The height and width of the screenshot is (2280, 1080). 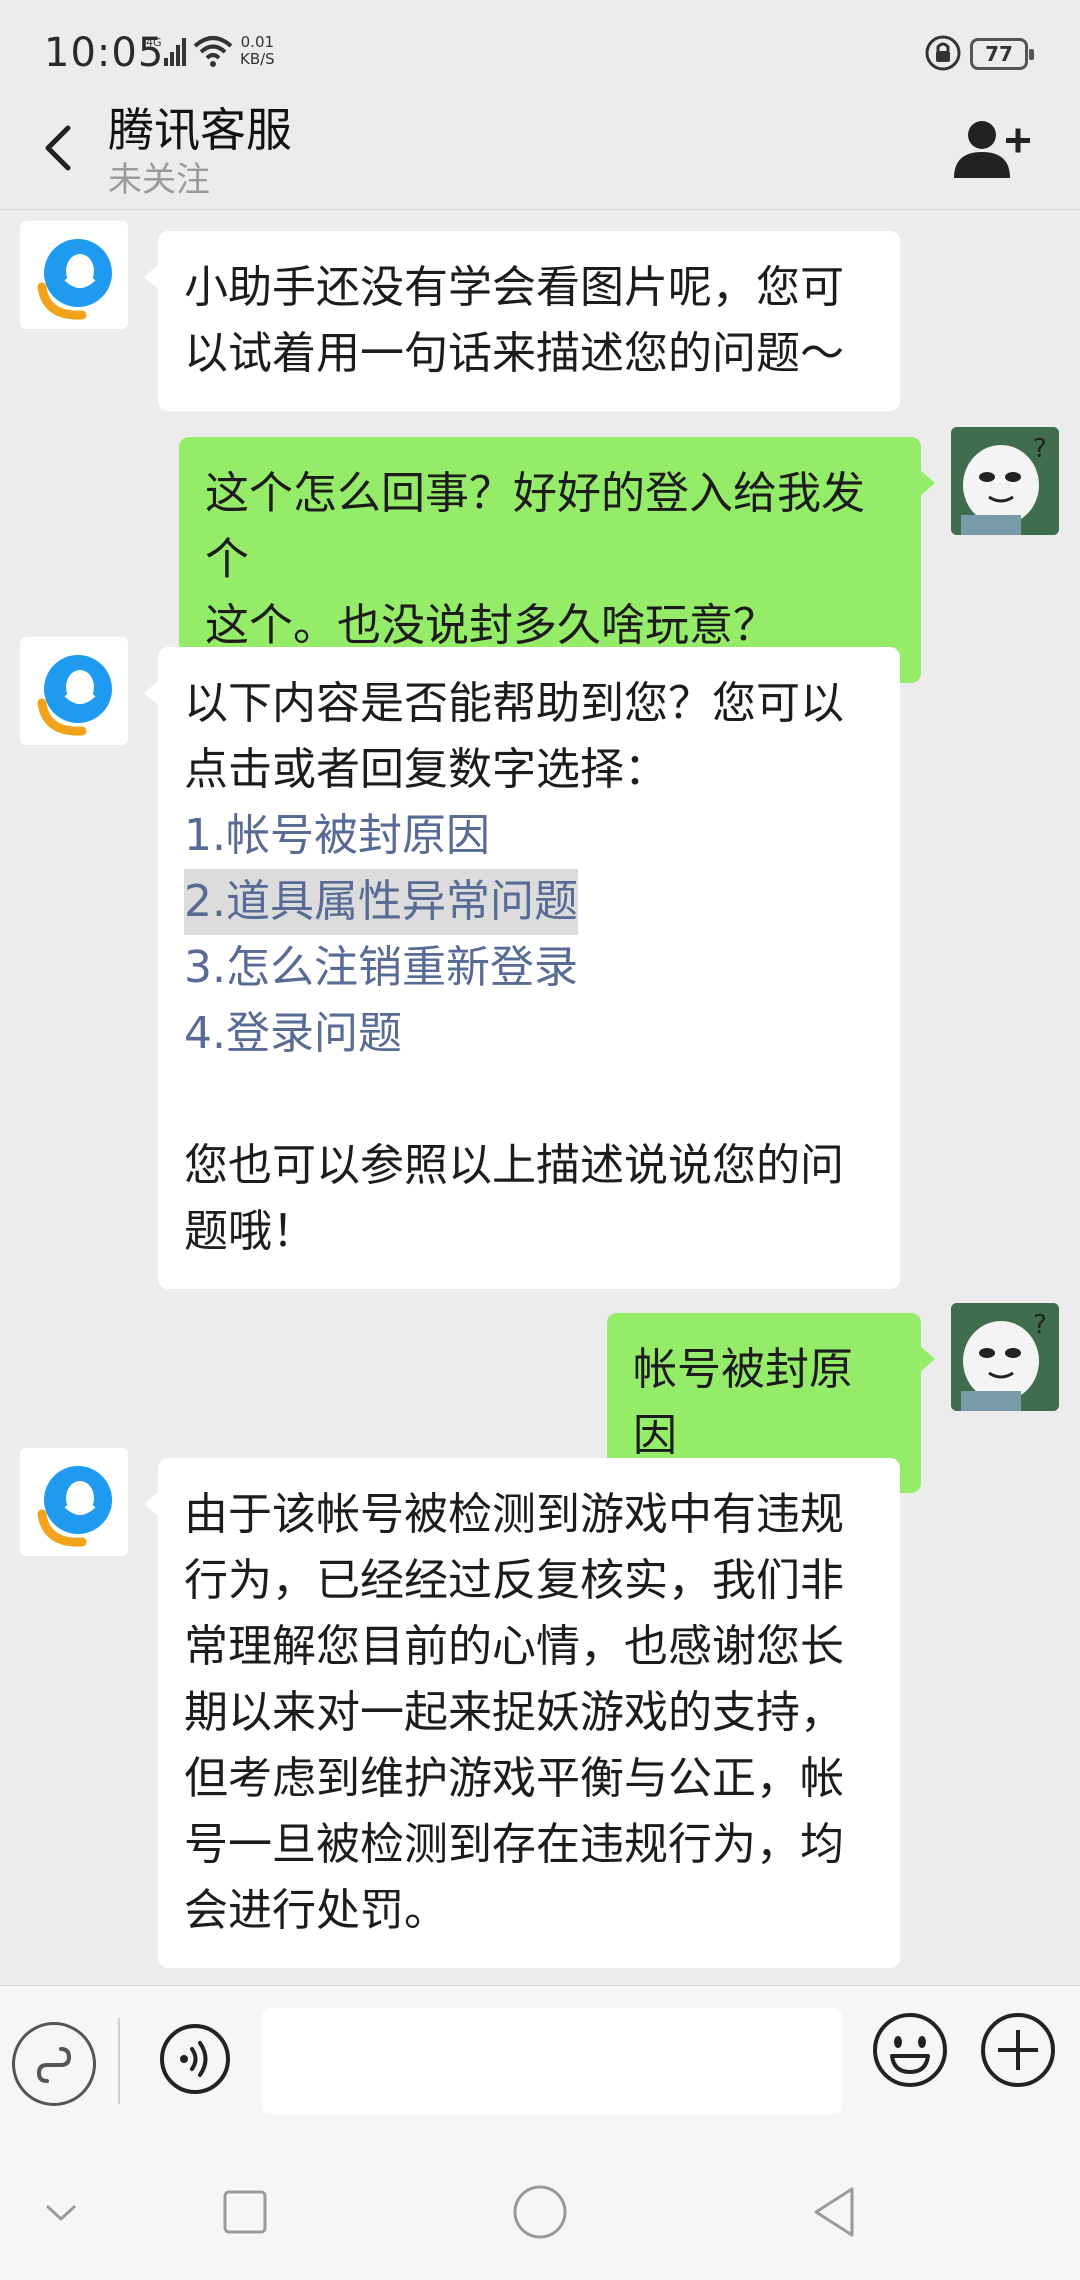 I want to click on rotation-lock-icon, so click(x=943, y=55).